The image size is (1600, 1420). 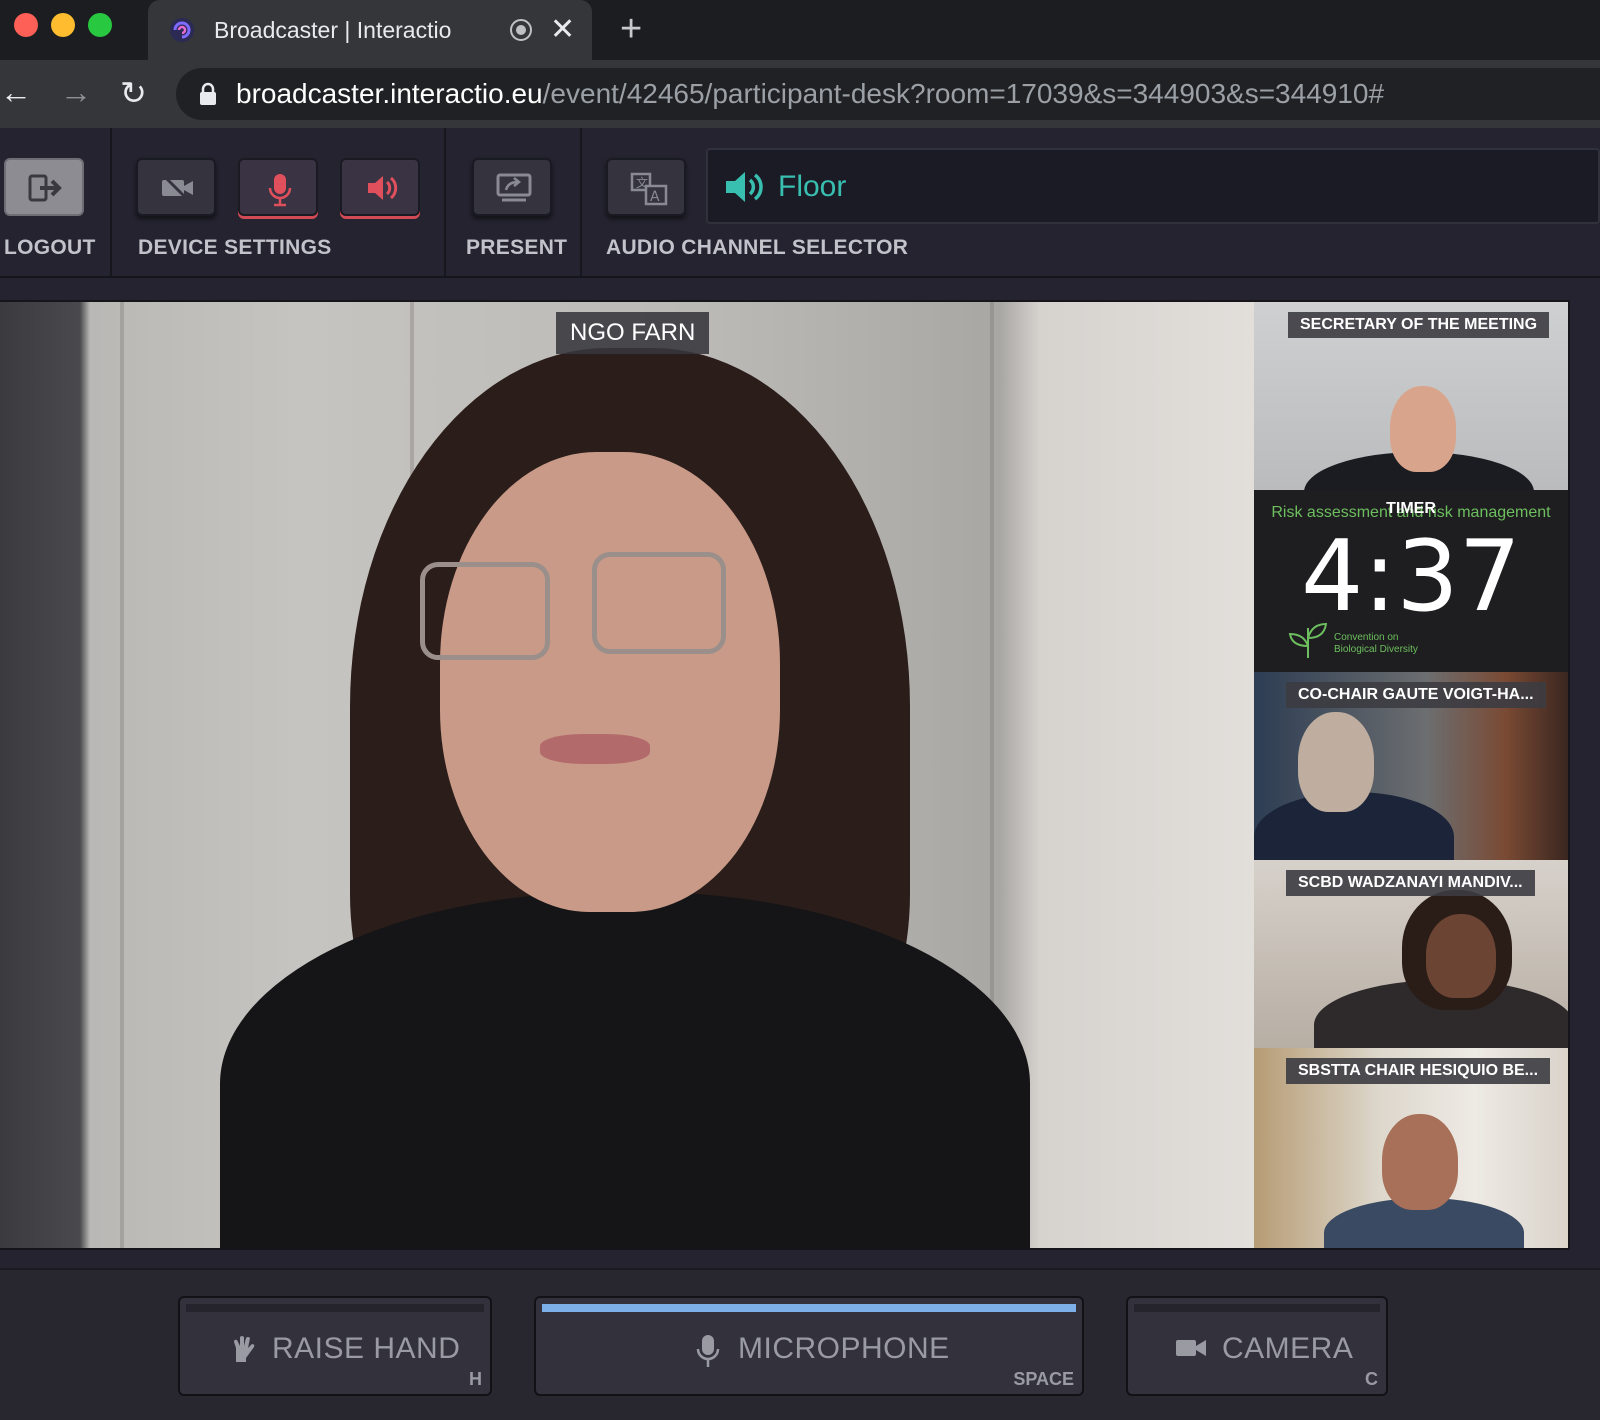 I want to click on microphone-toggle-button, so click(x=278, y=187).